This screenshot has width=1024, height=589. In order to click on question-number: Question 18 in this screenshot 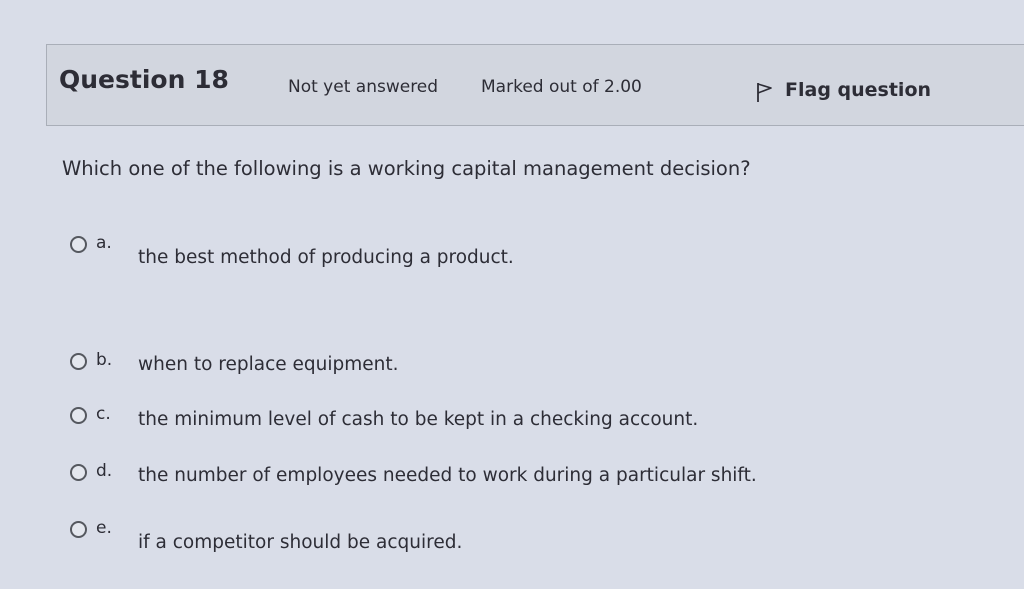, I will do `click(144, 79)`.